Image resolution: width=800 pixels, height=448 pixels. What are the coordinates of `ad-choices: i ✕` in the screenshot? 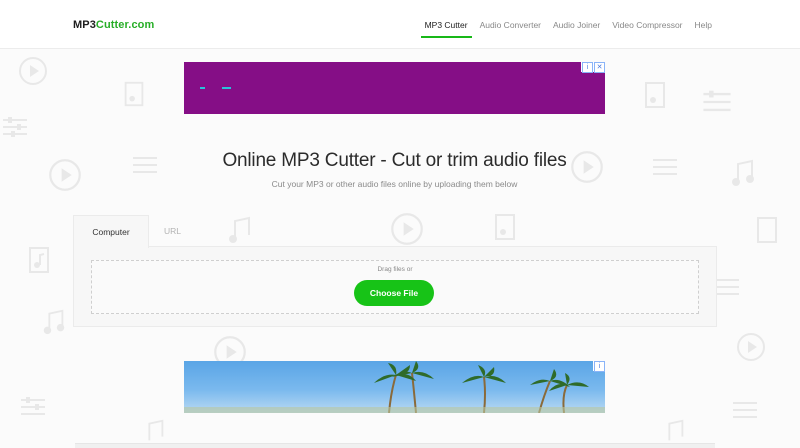 It's located at (593, 67).